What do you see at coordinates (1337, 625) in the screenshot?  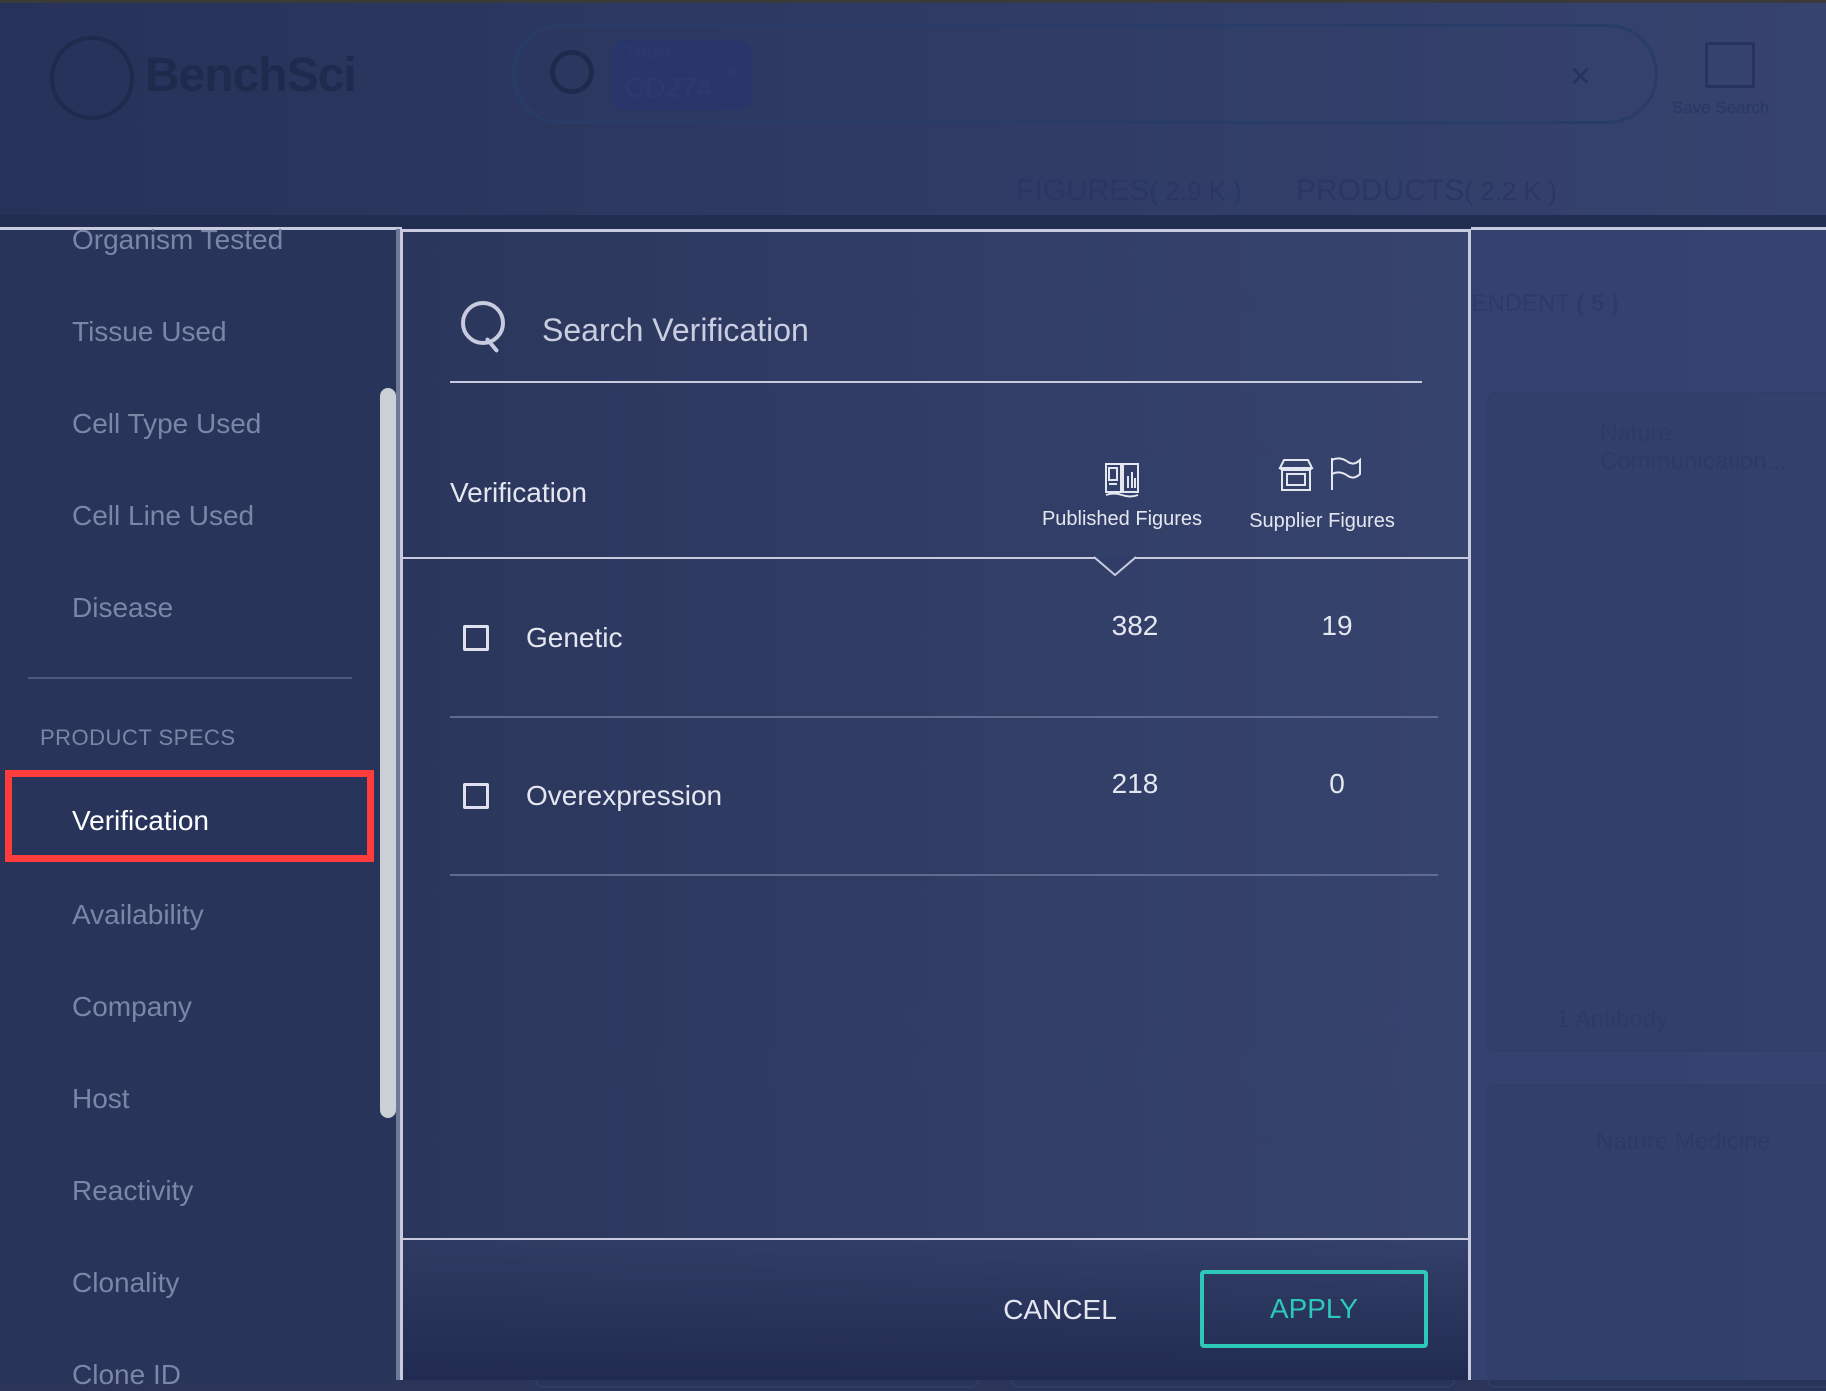 I see `genetic-supplier-count: 19` at bounding box center [1337, 625].